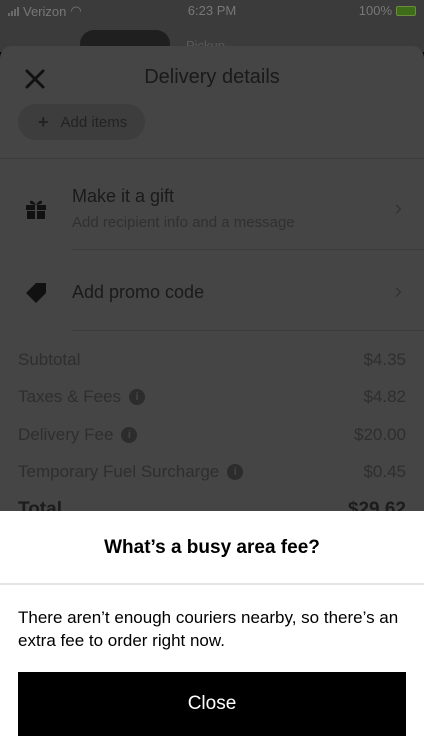  What do you see at coordinates (138, 292) in the screenshot?
I see `promo-title: Add promo code` at bounding box center [138, 292].